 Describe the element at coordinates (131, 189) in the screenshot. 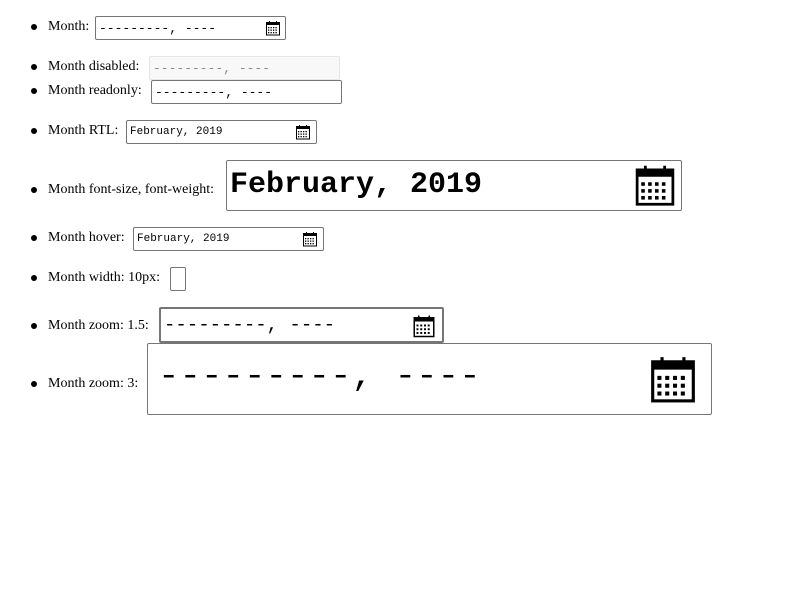

I see `month-font-size-label: Month font-size, font-weight:` at that location.